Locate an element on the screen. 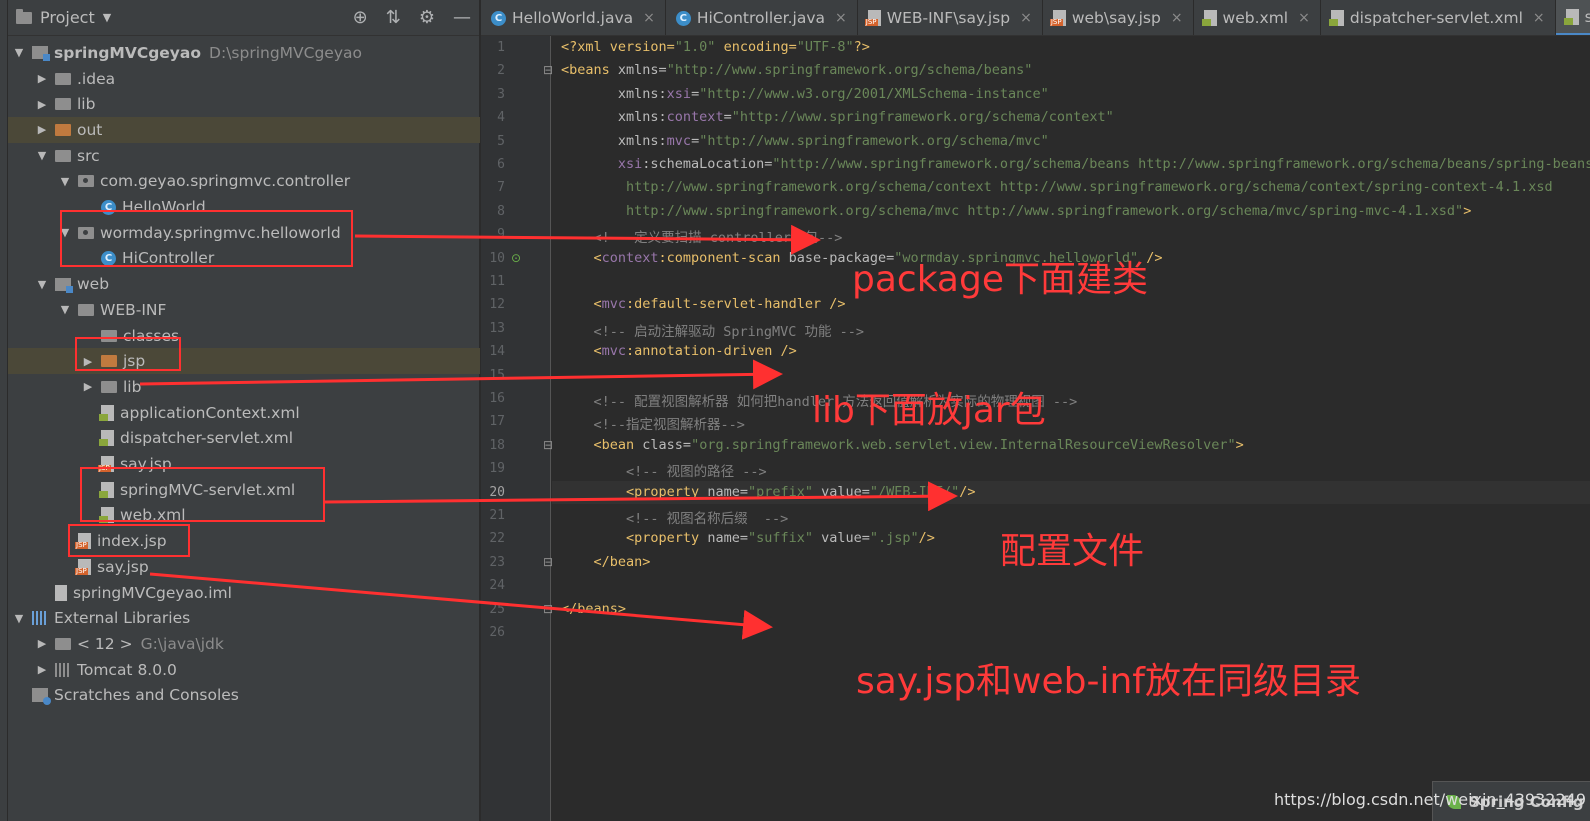  tree-item: ▼ com.geyao.springmvc.controller is located at coordinates (244, 182).